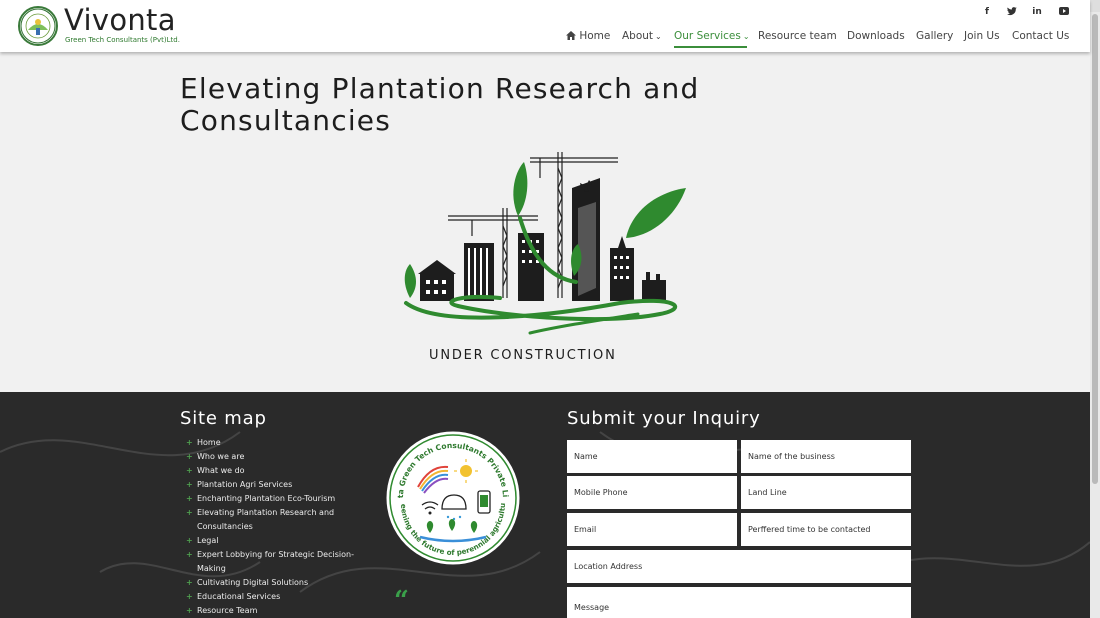 This screenshot has height=618, width=1100. What do you see at coordinates (982, 36) in the screenshot?
I see `nav-join-us: Join Us` at bounding box center [982, 36].